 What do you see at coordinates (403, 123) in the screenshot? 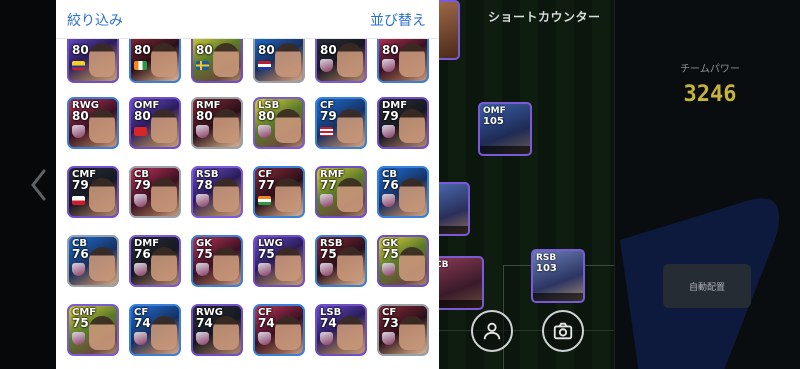
I see `player-card: DMF 79` at bounding box center [403, 123].